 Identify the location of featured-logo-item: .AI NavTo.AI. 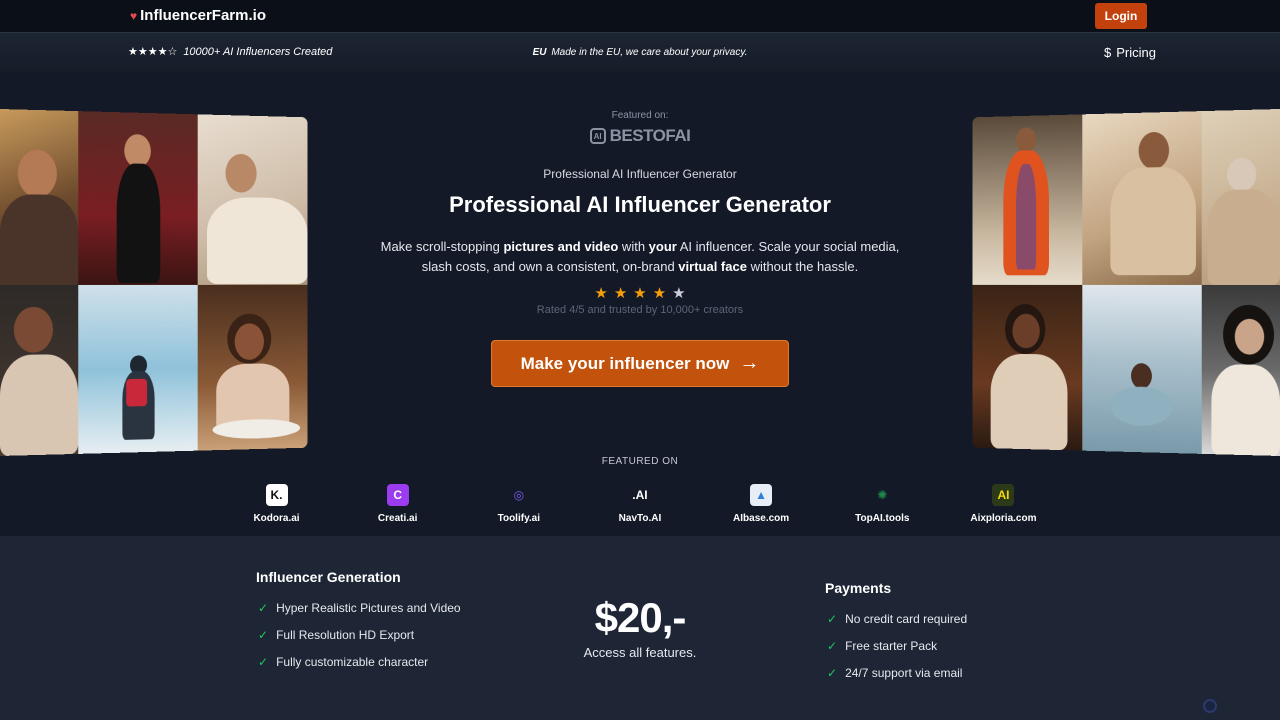
(639, 506).